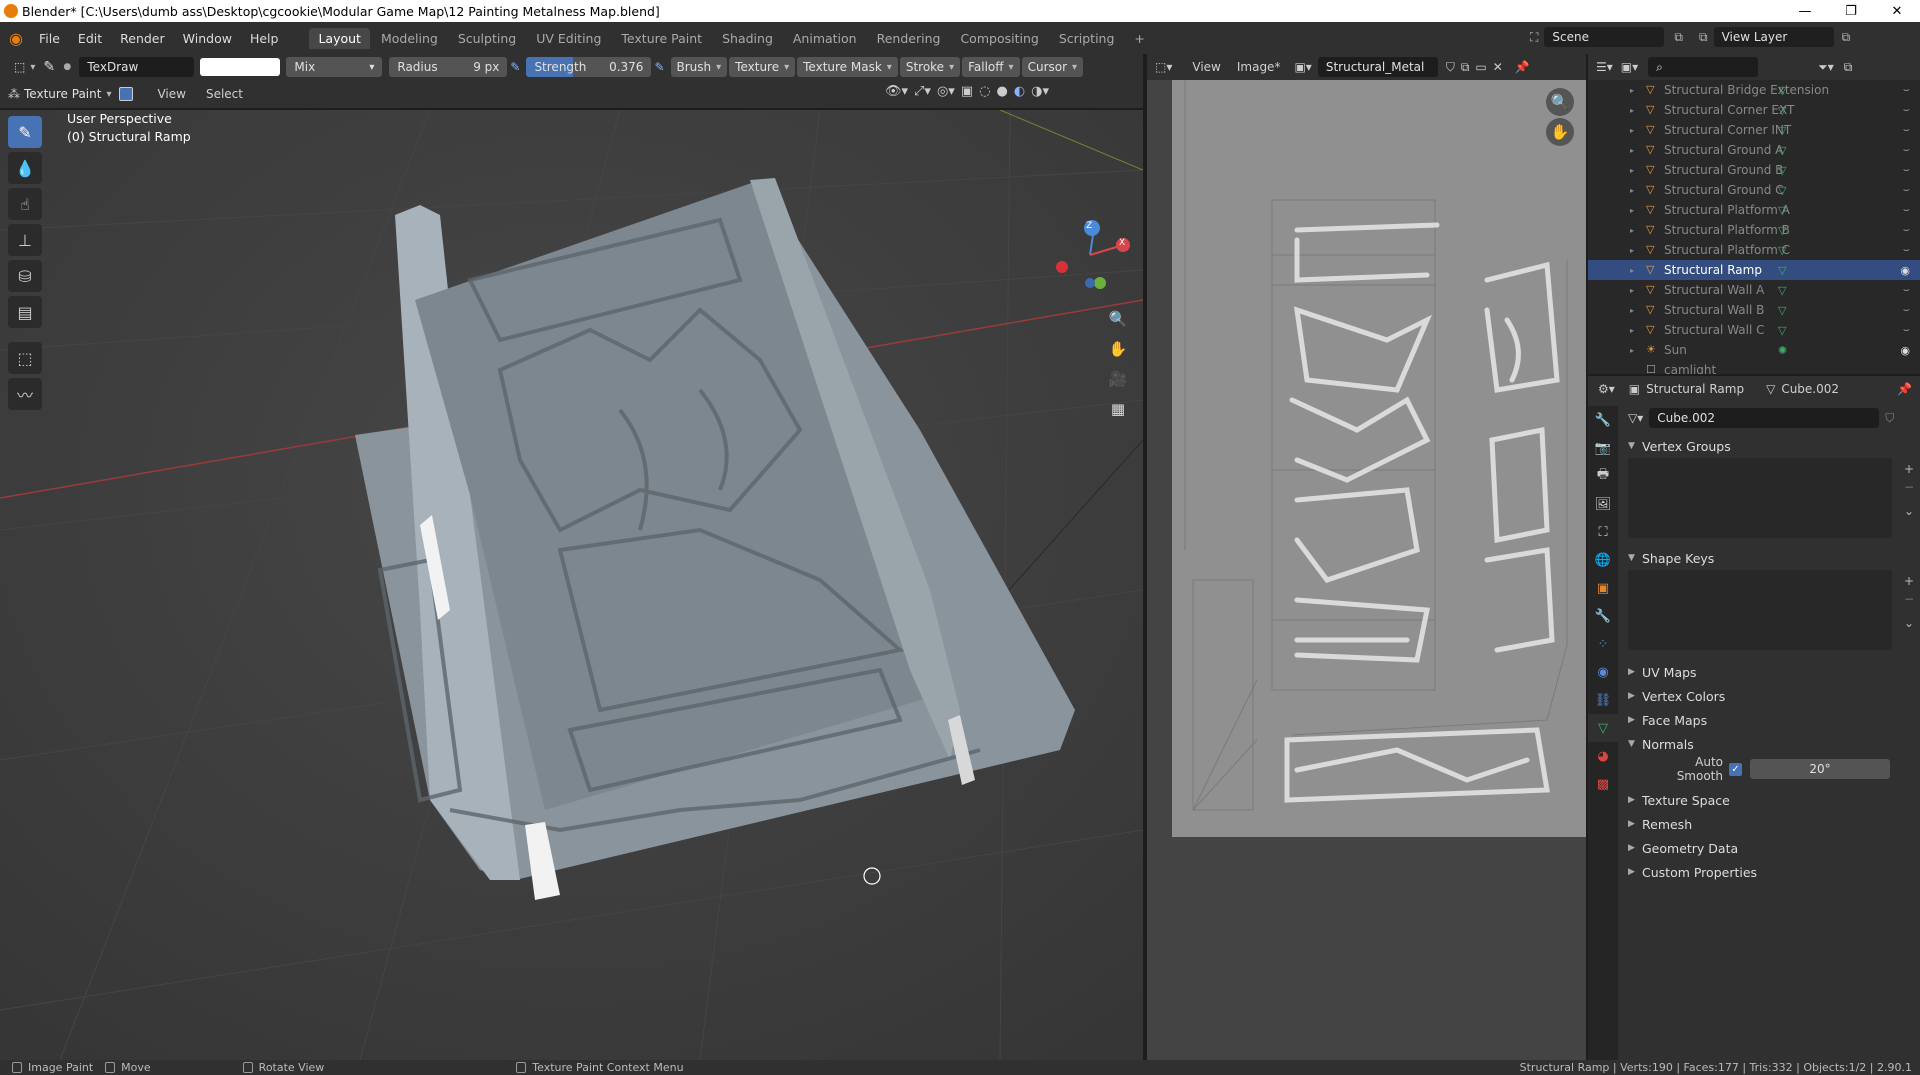 The image size is (1920, 1075). What do you see at coordinates (1764, 418) in the screenshot?
I see `mesh-name-field: Cube.002` at bounding box center [1764, 418].